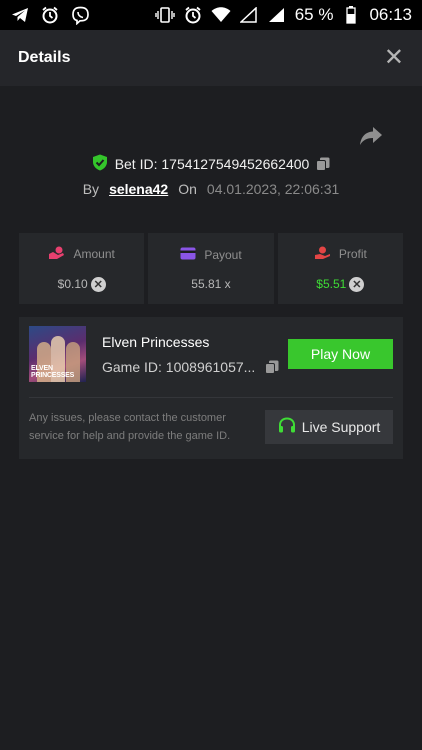 Image resolution: width=422 pixels, height=750 pixels. Describe the element at coordinates (42, 368) in the screenshot. I see `thumb-caption-top: ELVEN` at that location.